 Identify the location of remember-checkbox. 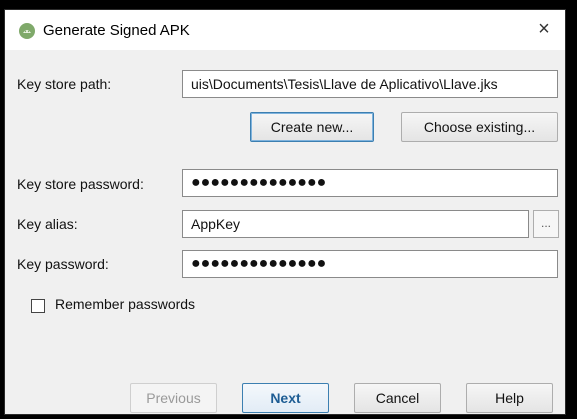
(38, 306).